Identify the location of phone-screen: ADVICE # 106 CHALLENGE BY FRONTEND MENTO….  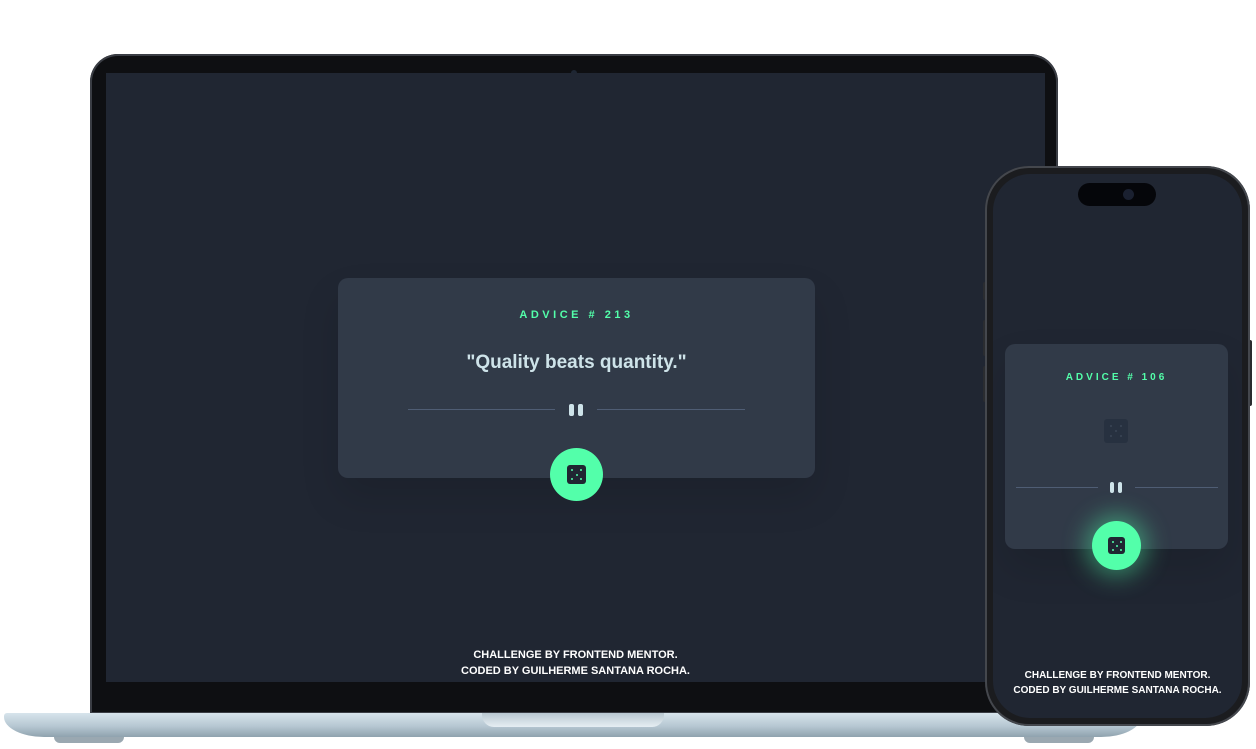
(1117, 446).